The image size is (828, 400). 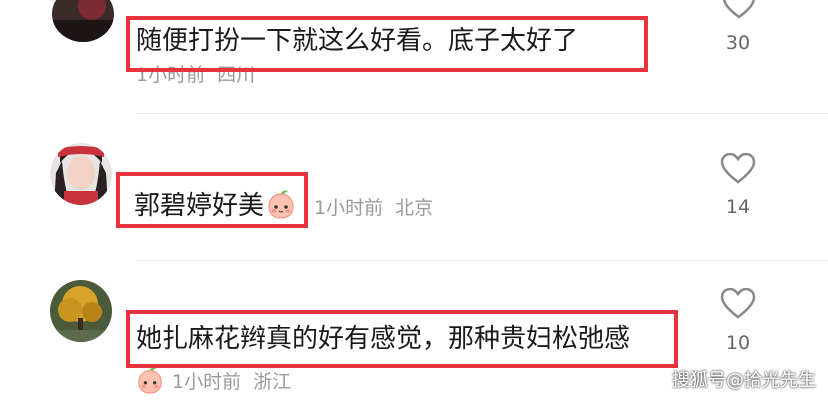 I want to click on like-count: 30, so click(x=738, y=43).